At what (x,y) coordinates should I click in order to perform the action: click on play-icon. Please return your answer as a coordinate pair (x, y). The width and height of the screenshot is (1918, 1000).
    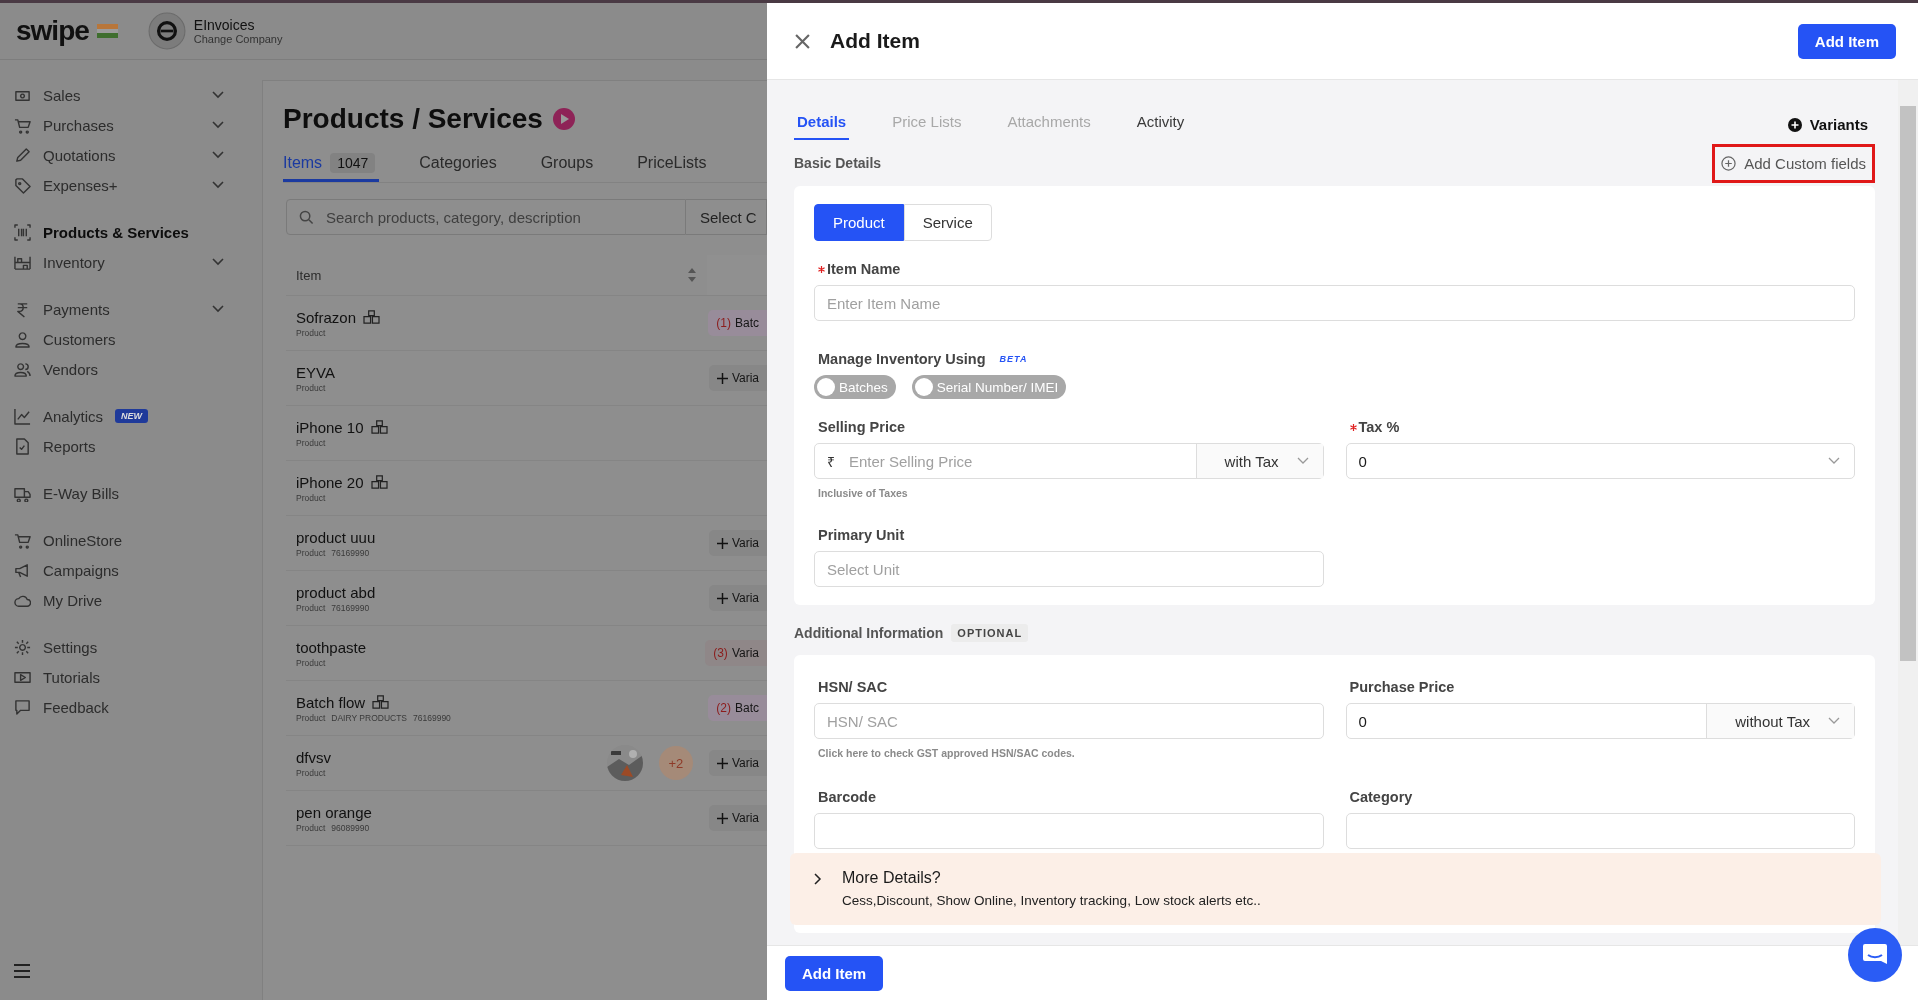
    Looking at the image, I should click on (563, 119).